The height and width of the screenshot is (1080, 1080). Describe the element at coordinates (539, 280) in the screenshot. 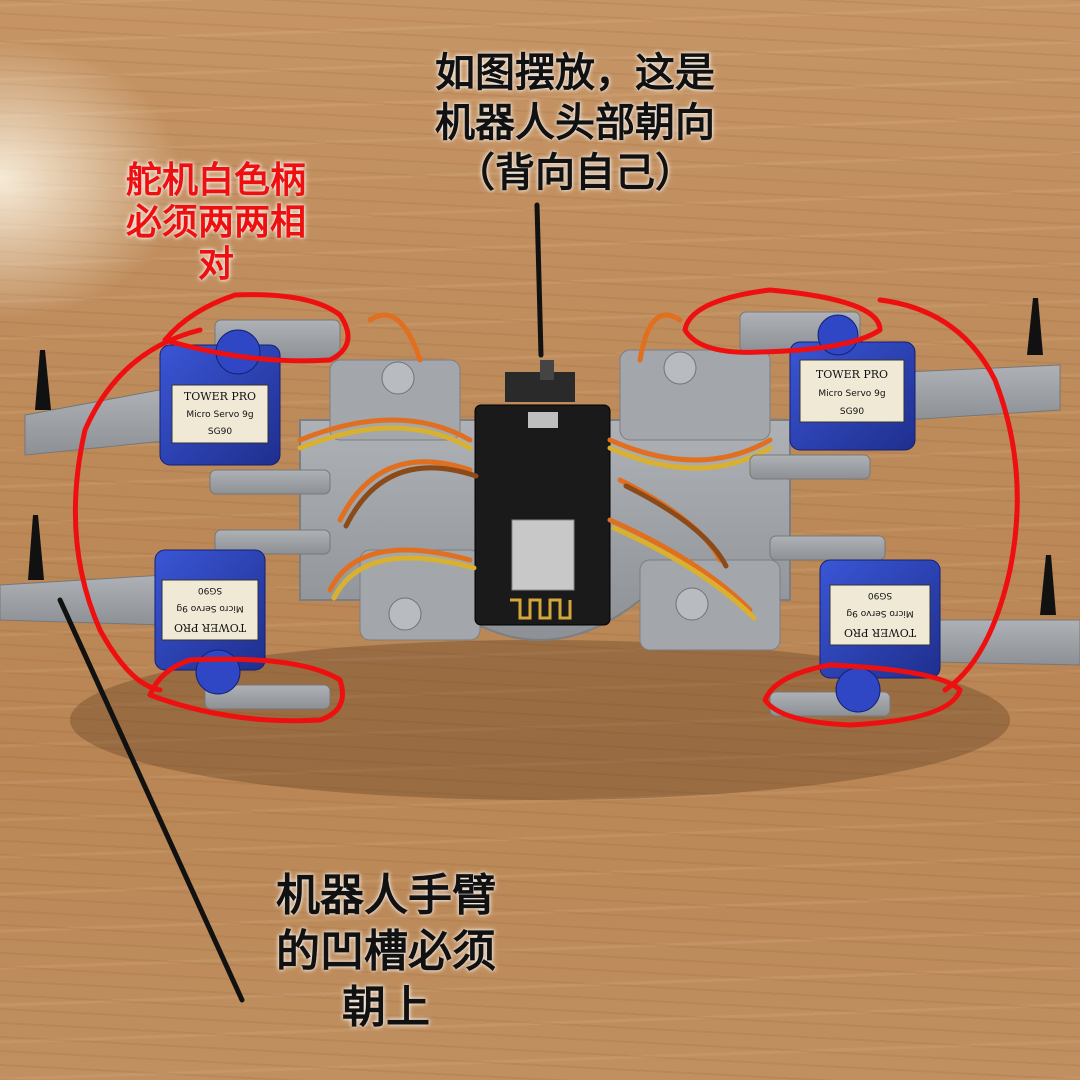

I see `head-arrow-line` at that location.